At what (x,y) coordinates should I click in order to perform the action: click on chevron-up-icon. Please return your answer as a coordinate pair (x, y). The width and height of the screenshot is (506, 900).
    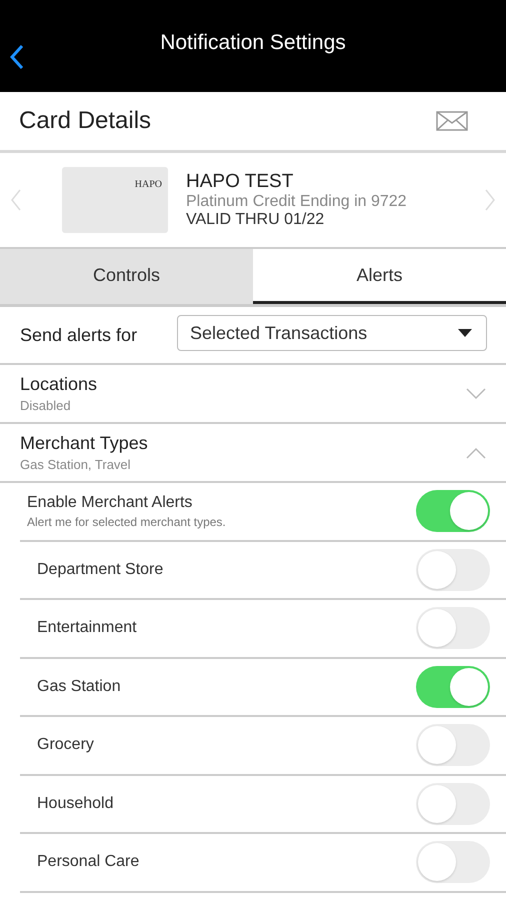
    Looking at the image, I should click on (476, 452).